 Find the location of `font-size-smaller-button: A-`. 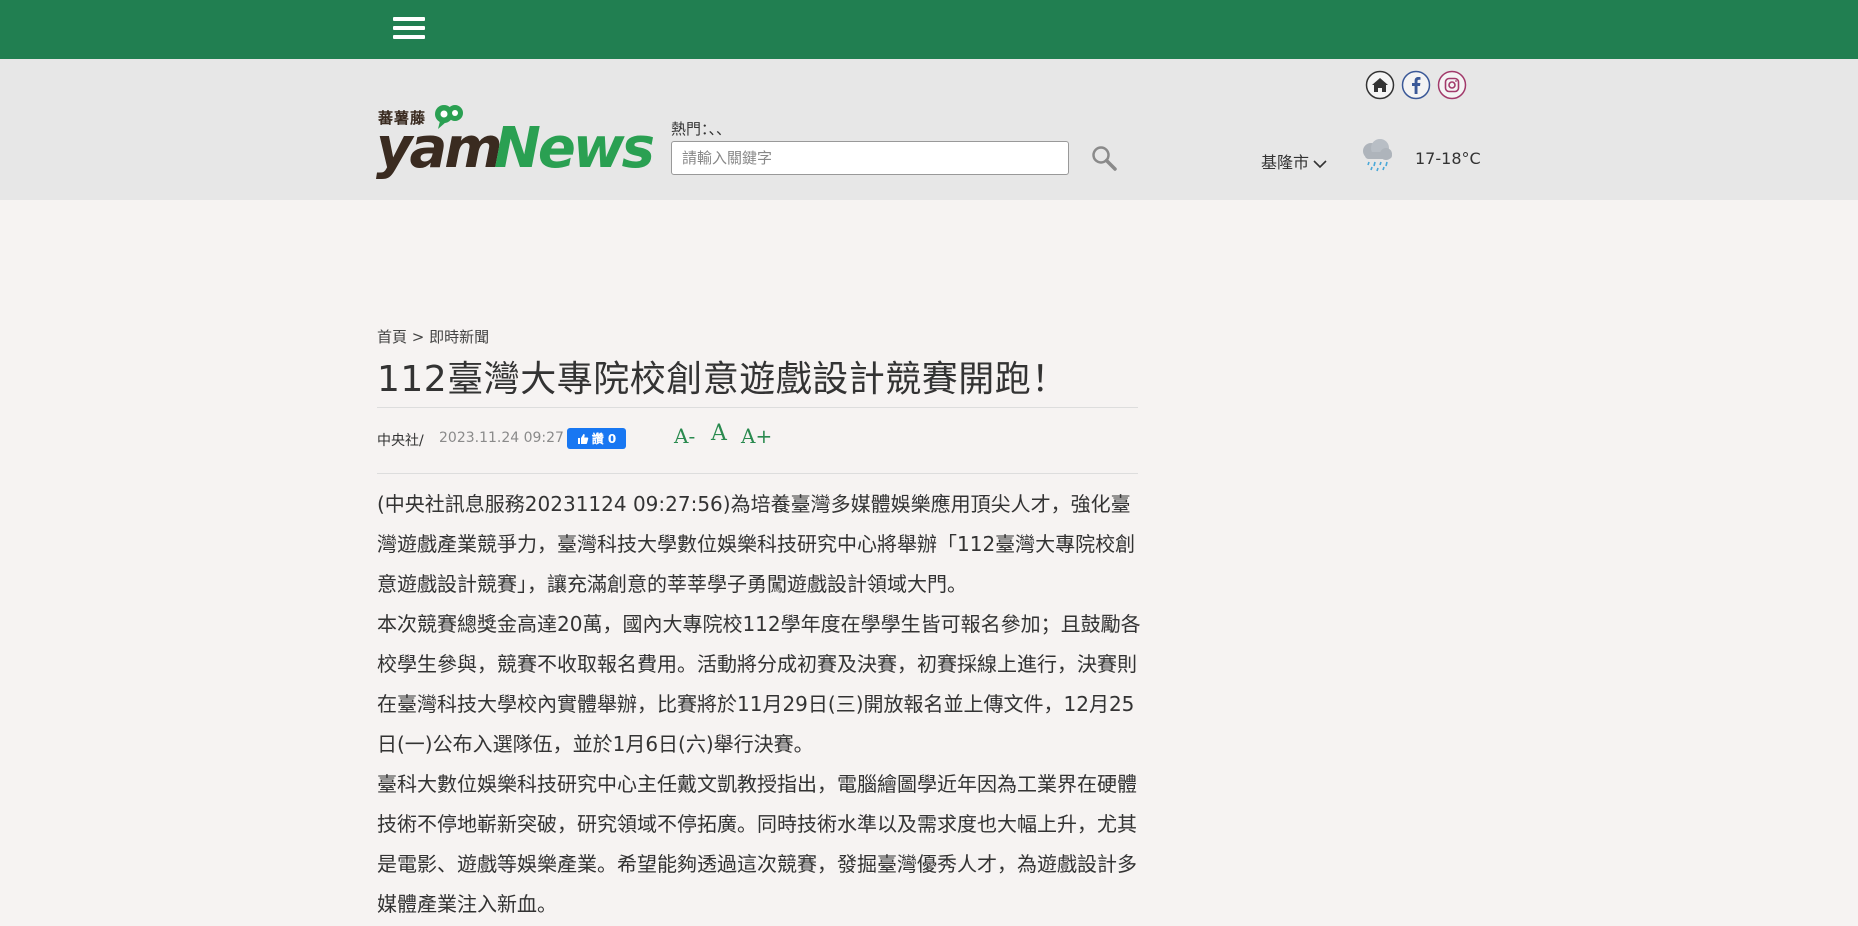

font-size-smaller-button: A- is located at coordinates (684, 436).